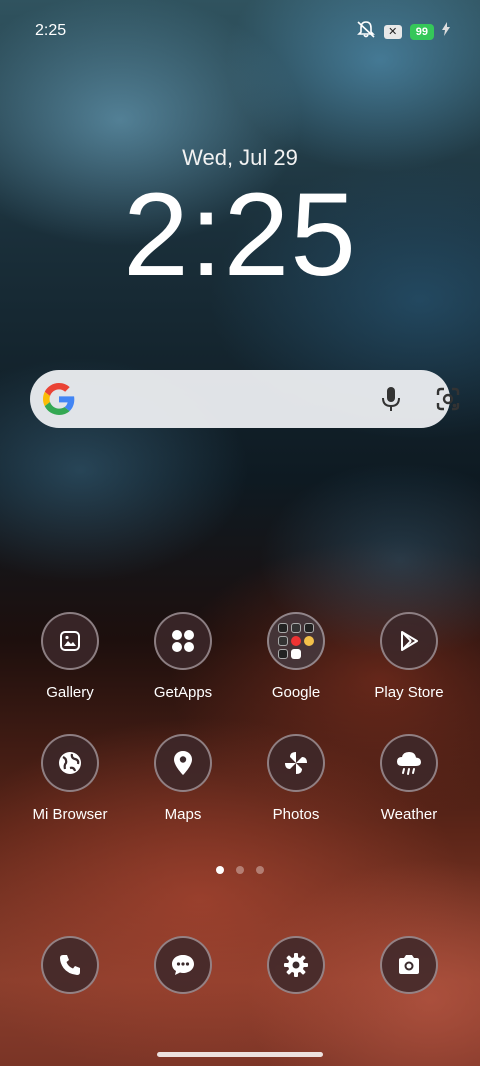 The width and height of the screenshot is (480, 1066). Describe the element at coordinates (409, 641) in the screenshot. I see `play-store-icon` at that location.